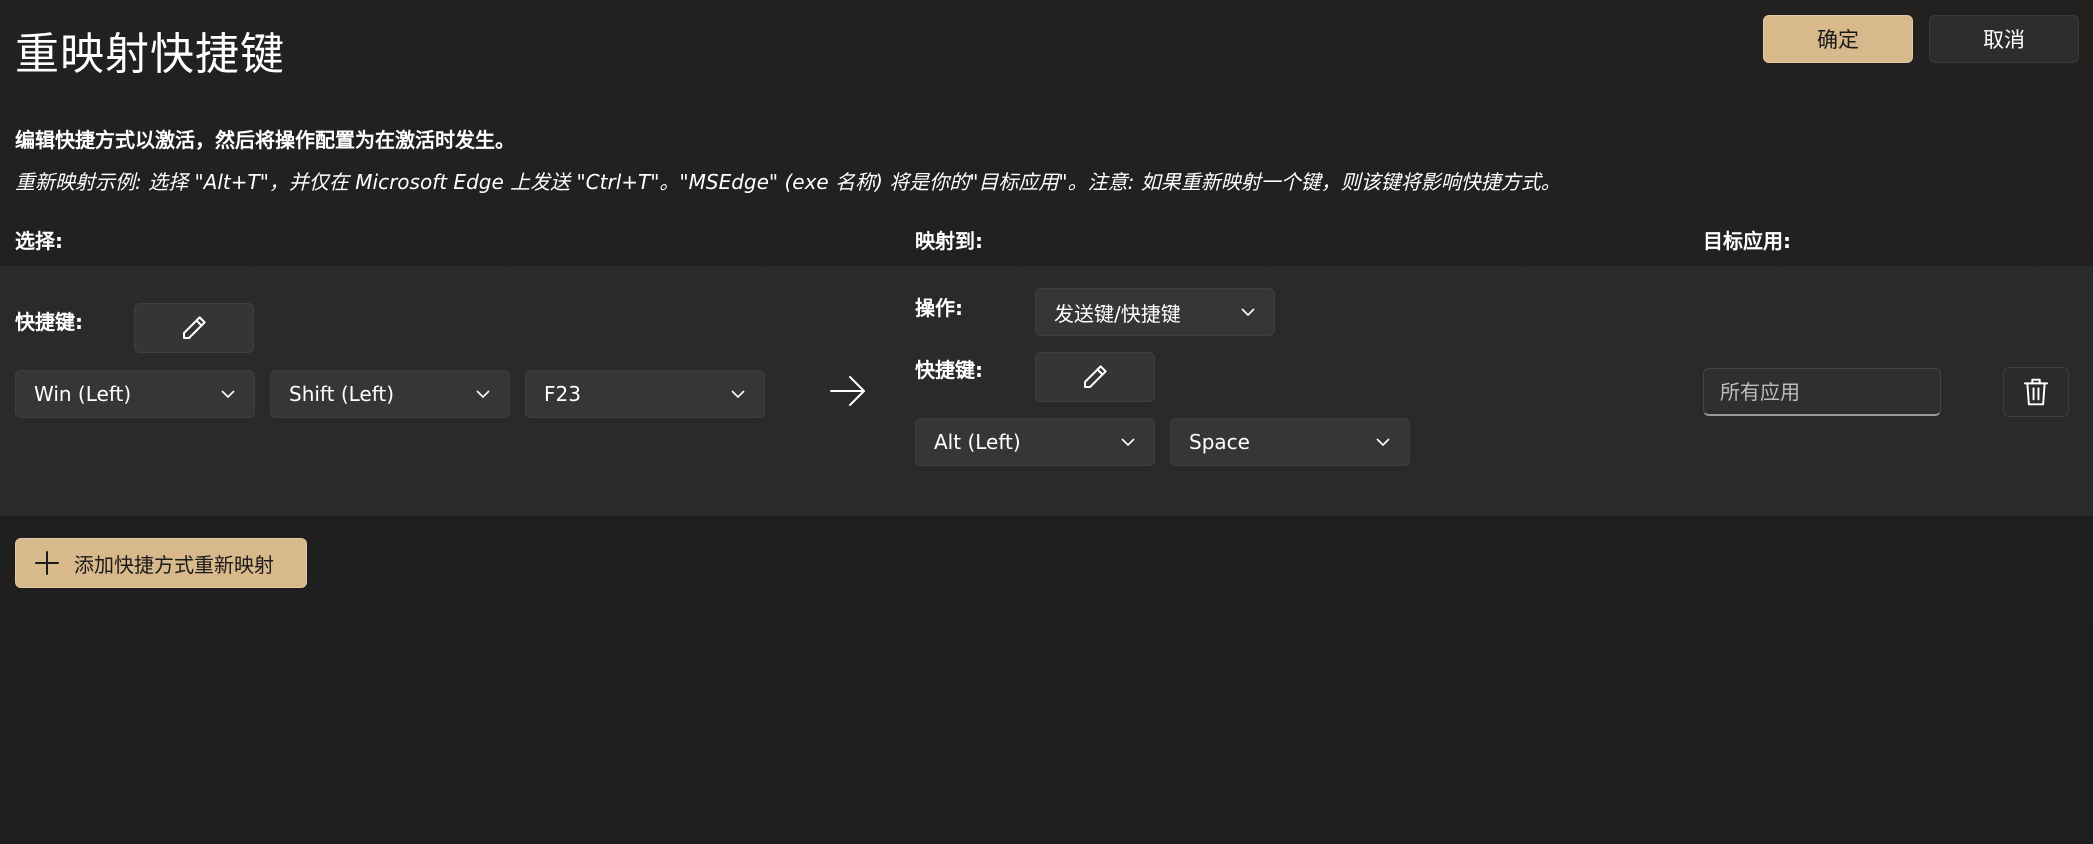  Describe the element at coordinates (1747, 241) in the screenshot. I see `column-header-target-app: 目标应用:` at that location.